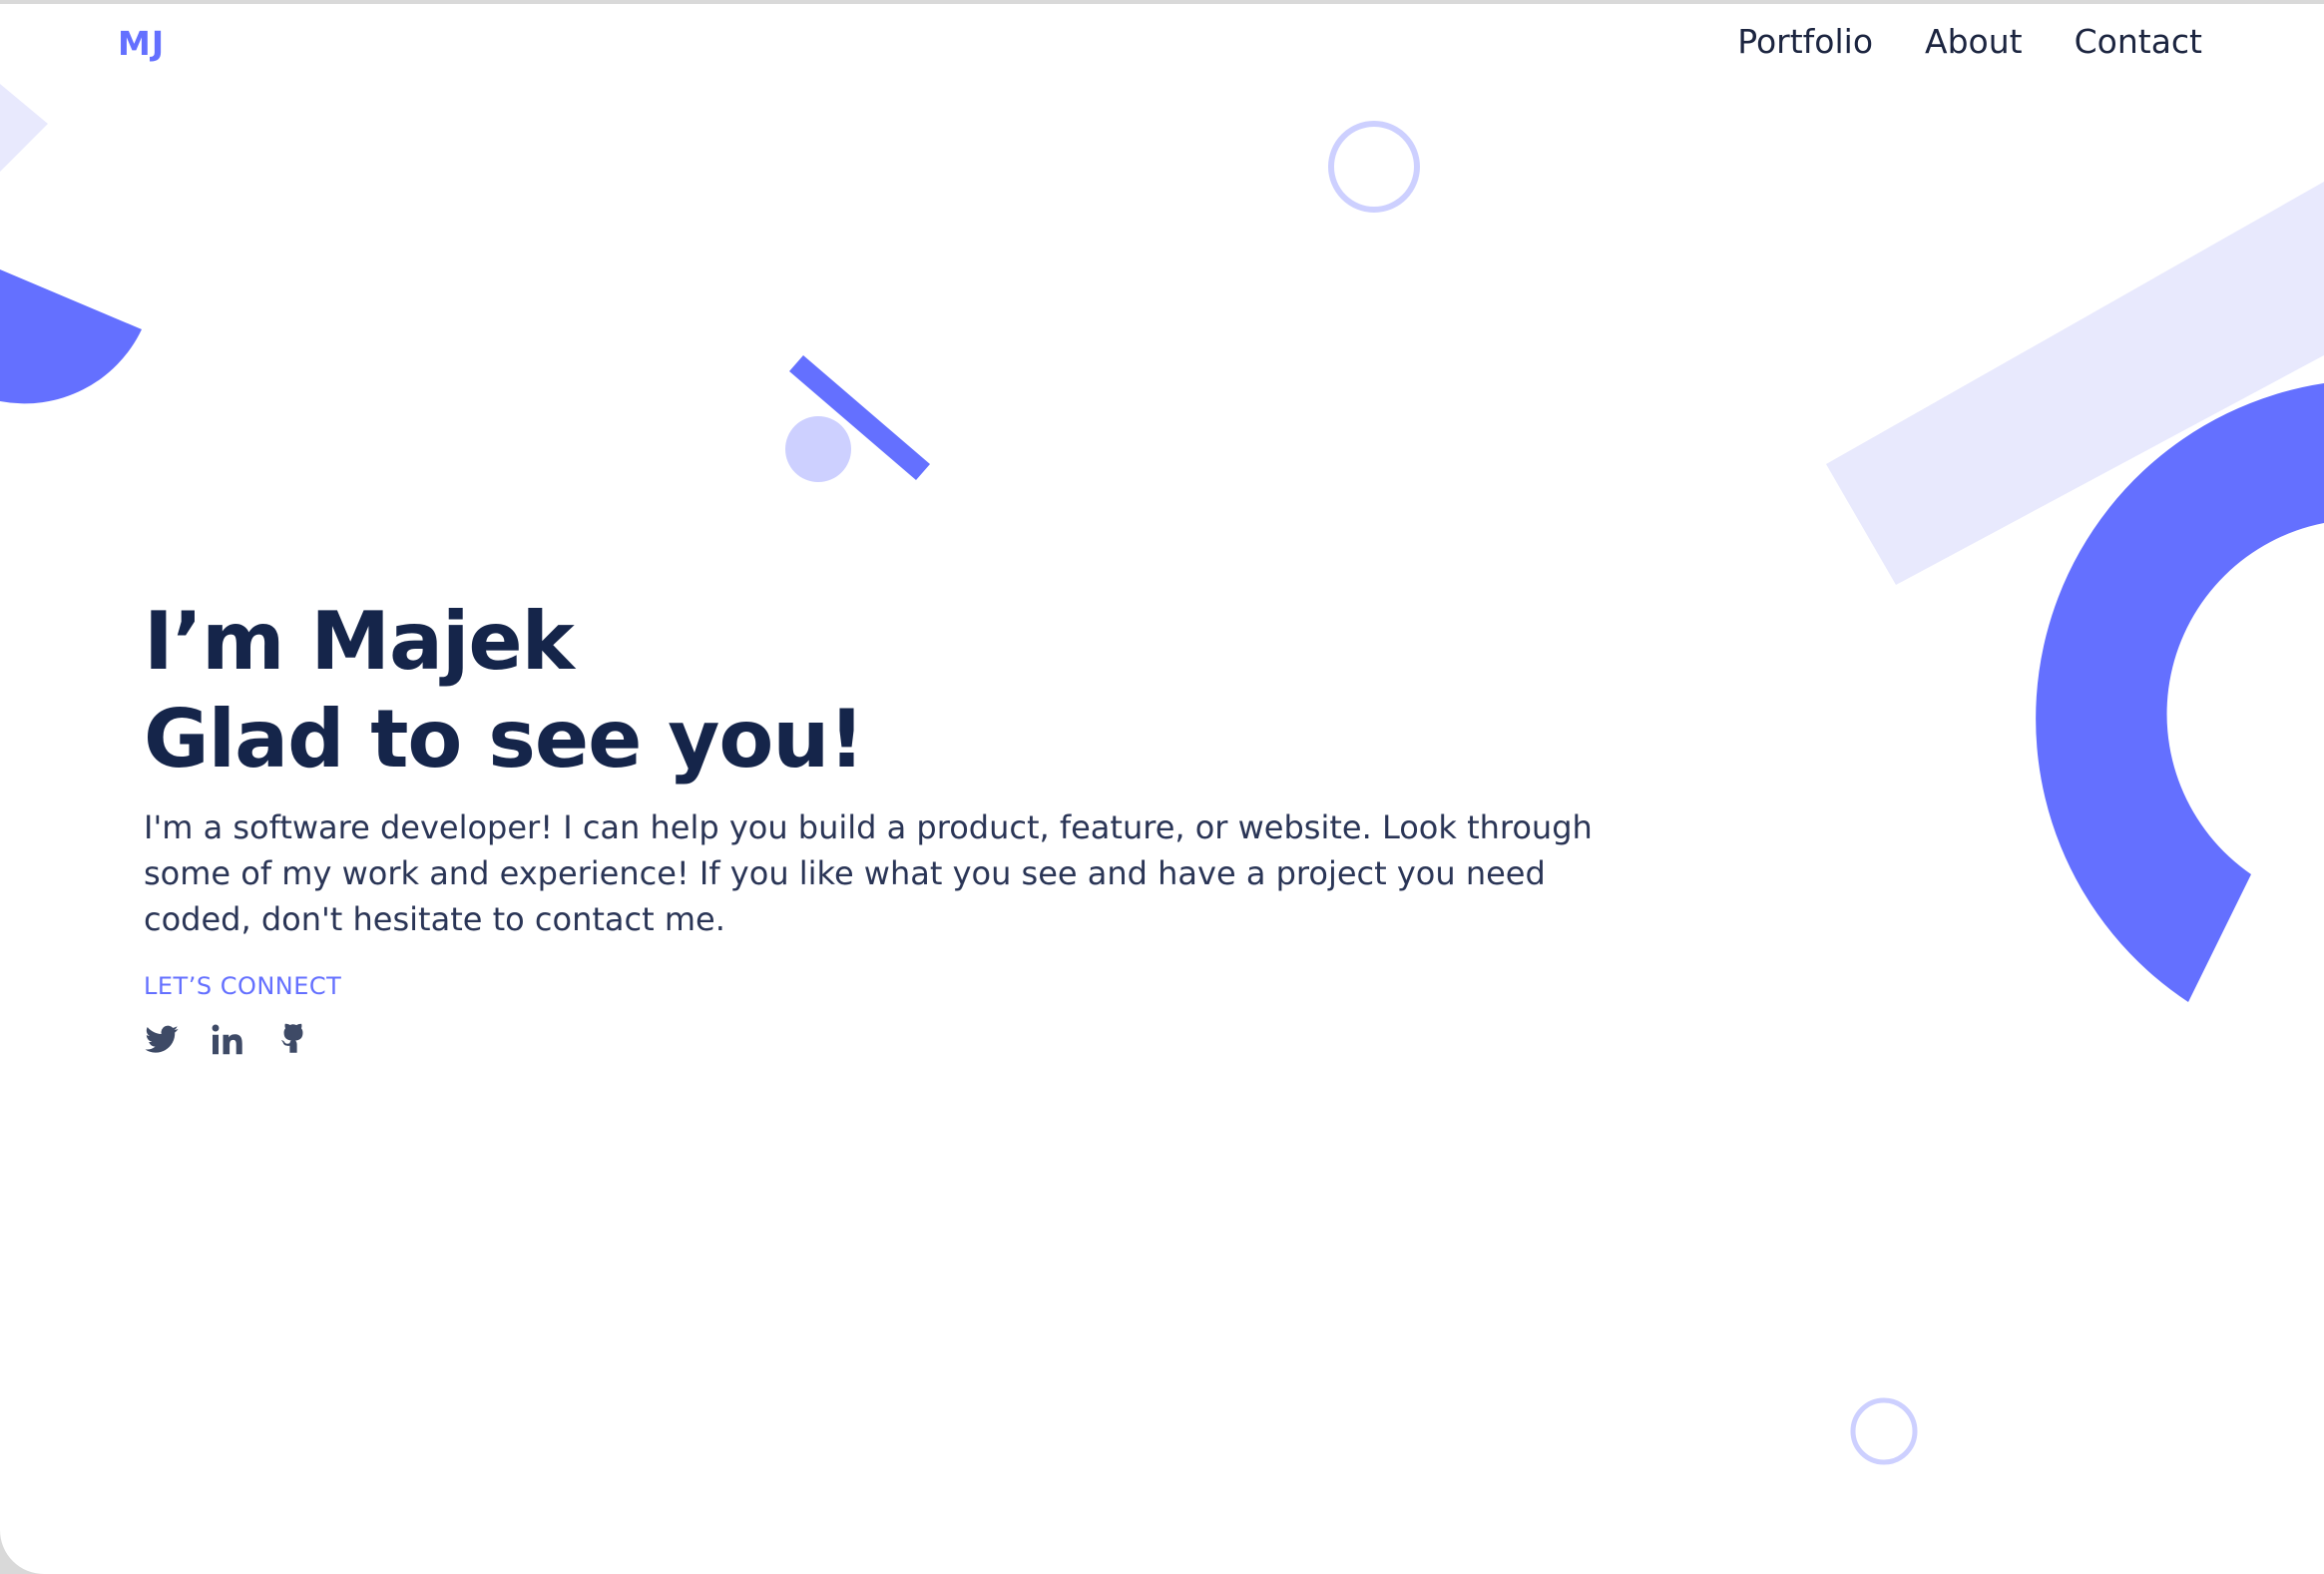 The height and width of the screenshot is (1574, 2324). What do you see at coordinates (243, 986) in the screenshot?
I see `connect-label: LET’S CONNECT` at bounding box center [243, 986].